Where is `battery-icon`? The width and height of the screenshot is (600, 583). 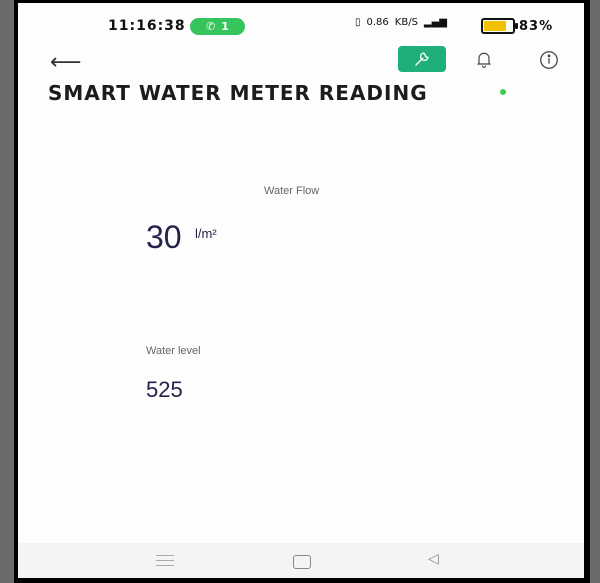 battery-icon is located at coordinates (499, 26).